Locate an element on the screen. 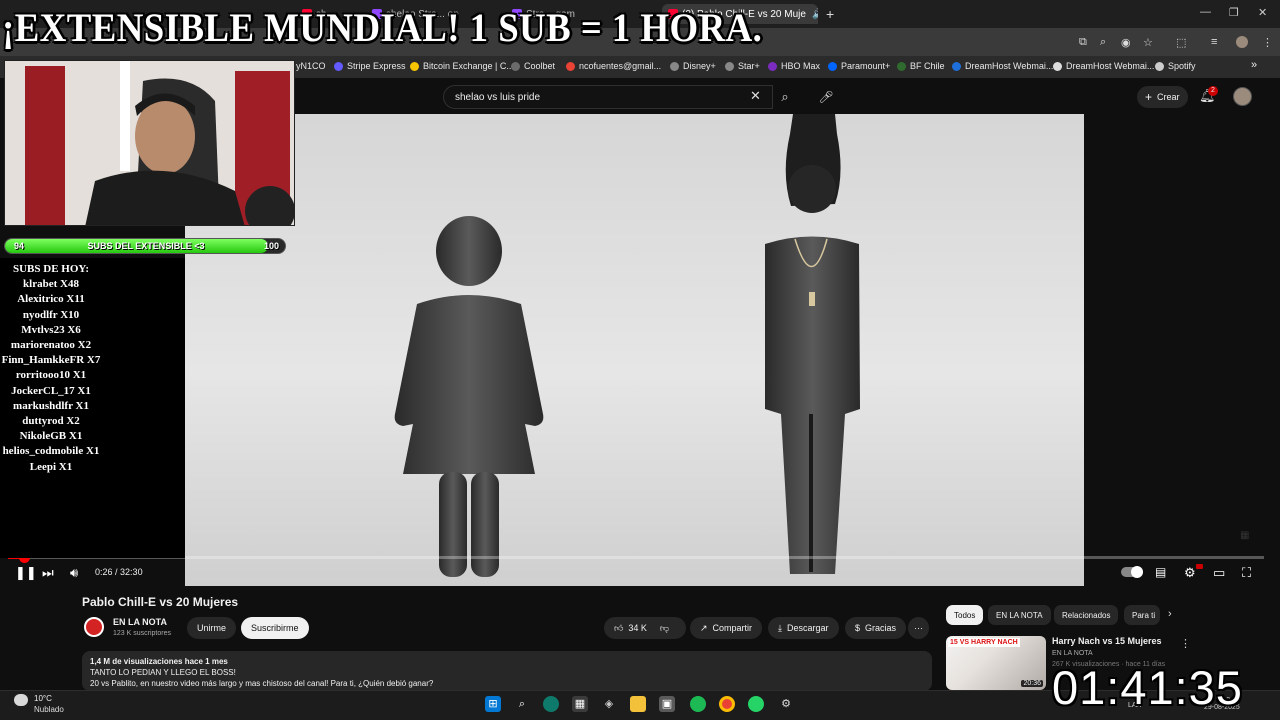 The width and height of the screenshot is (1280, 720). channel-name: EN LA NOTA is located at coordinates (140, 622).